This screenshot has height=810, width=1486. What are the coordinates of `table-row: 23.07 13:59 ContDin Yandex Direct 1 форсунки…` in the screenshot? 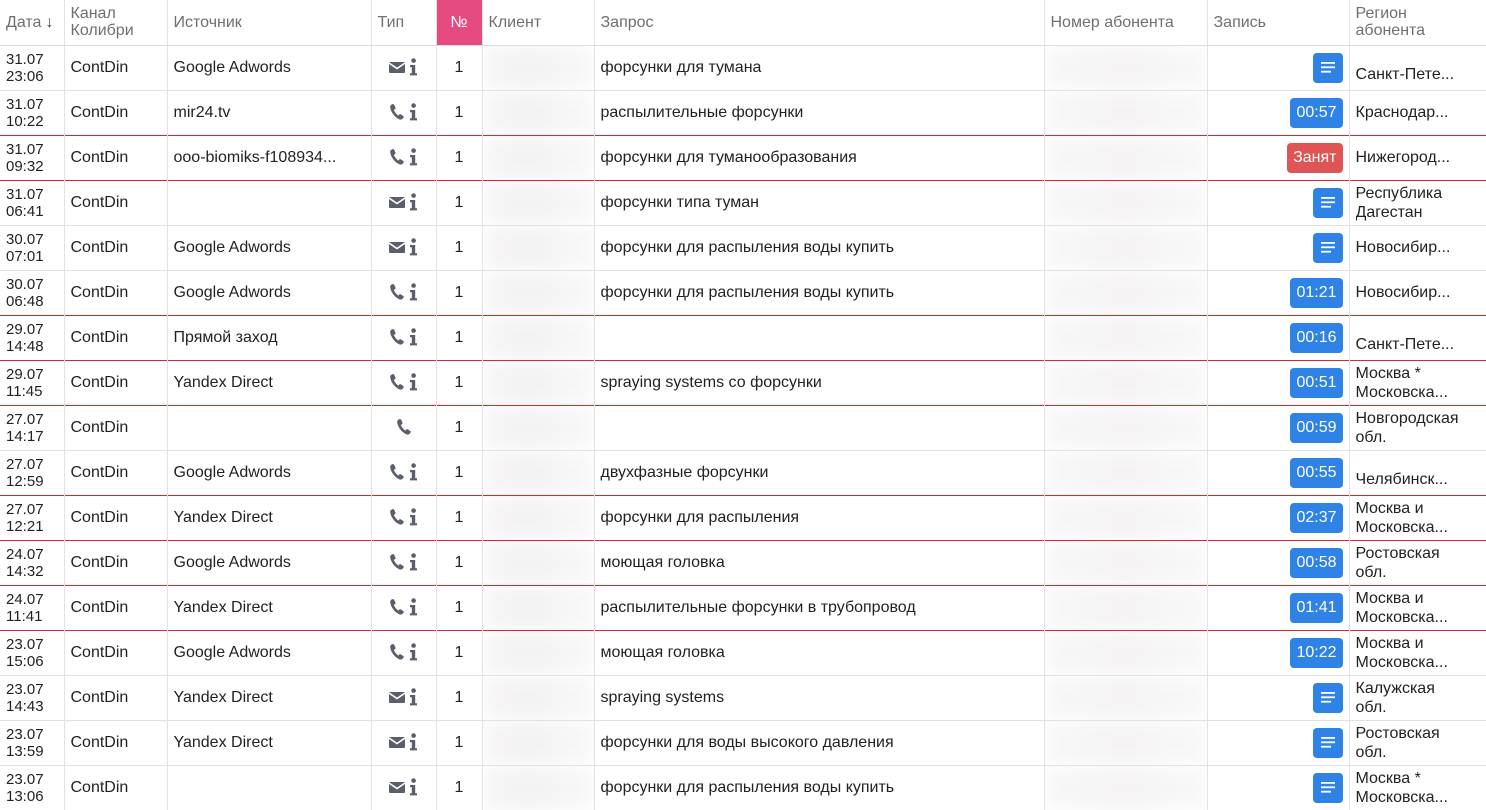 It's located at (743, 742).